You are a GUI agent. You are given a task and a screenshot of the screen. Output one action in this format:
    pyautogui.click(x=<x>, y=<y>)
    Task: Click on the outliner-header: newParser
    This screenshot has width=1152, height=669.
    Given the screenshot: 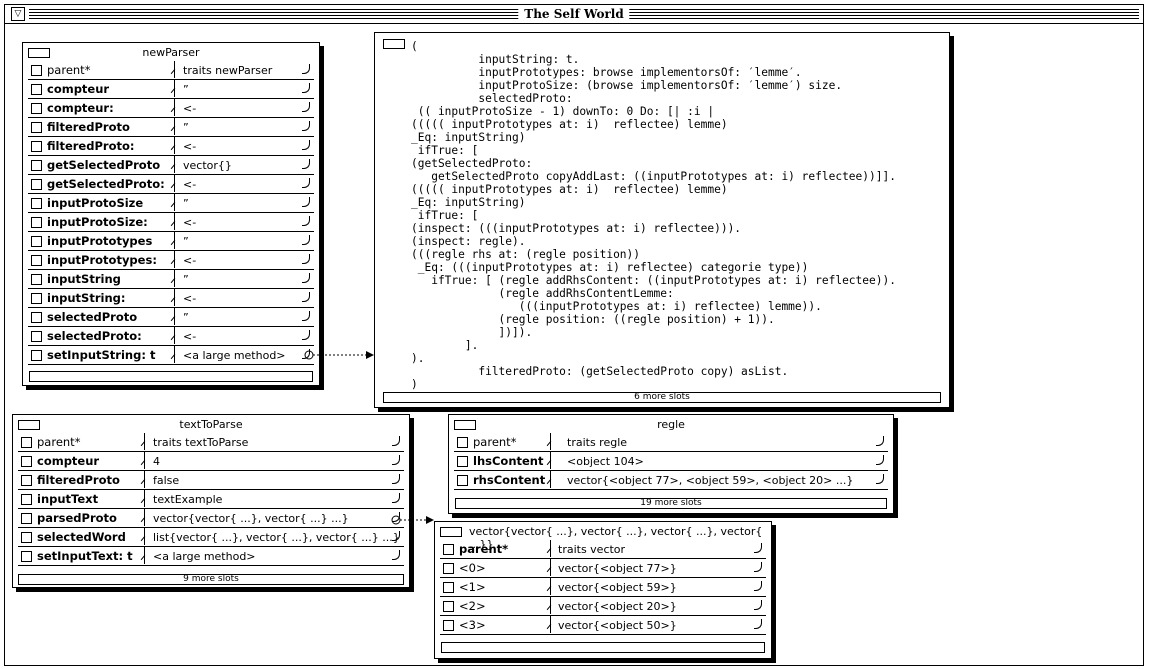 What is the action you would take?
    pyautogui.click(x=171, y=52)
    